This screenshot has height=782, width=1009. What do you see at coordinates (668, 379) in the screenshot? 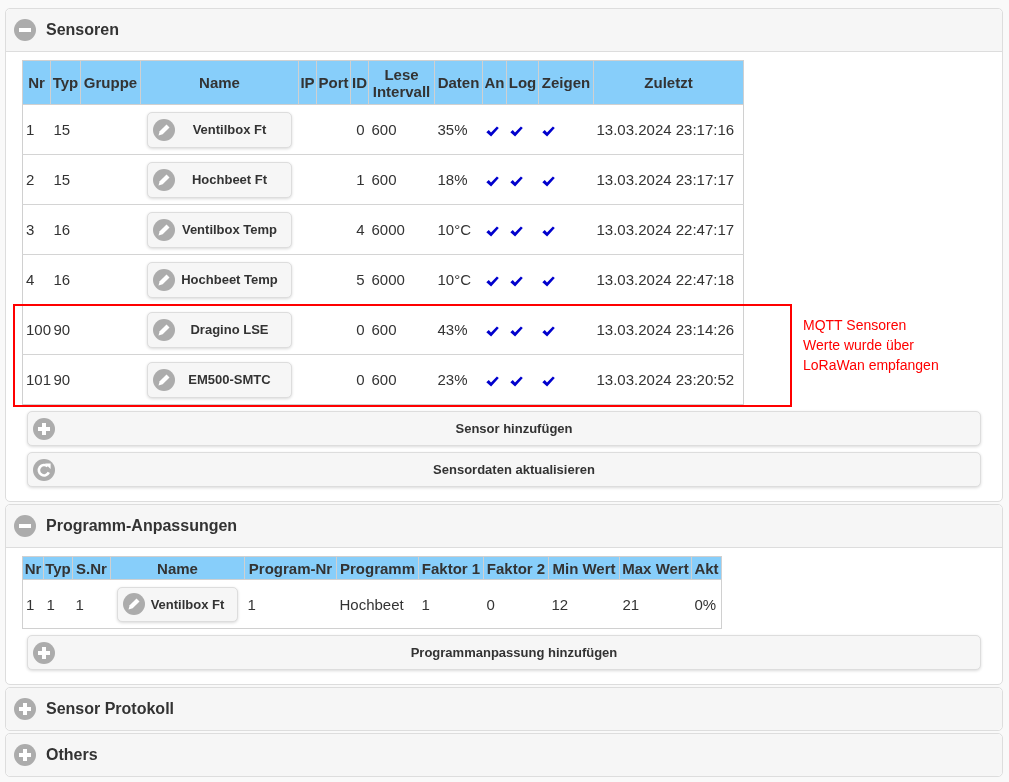
I see `table-cell: 13.03.2024 23:20:52` at bounding box center [668, 379].